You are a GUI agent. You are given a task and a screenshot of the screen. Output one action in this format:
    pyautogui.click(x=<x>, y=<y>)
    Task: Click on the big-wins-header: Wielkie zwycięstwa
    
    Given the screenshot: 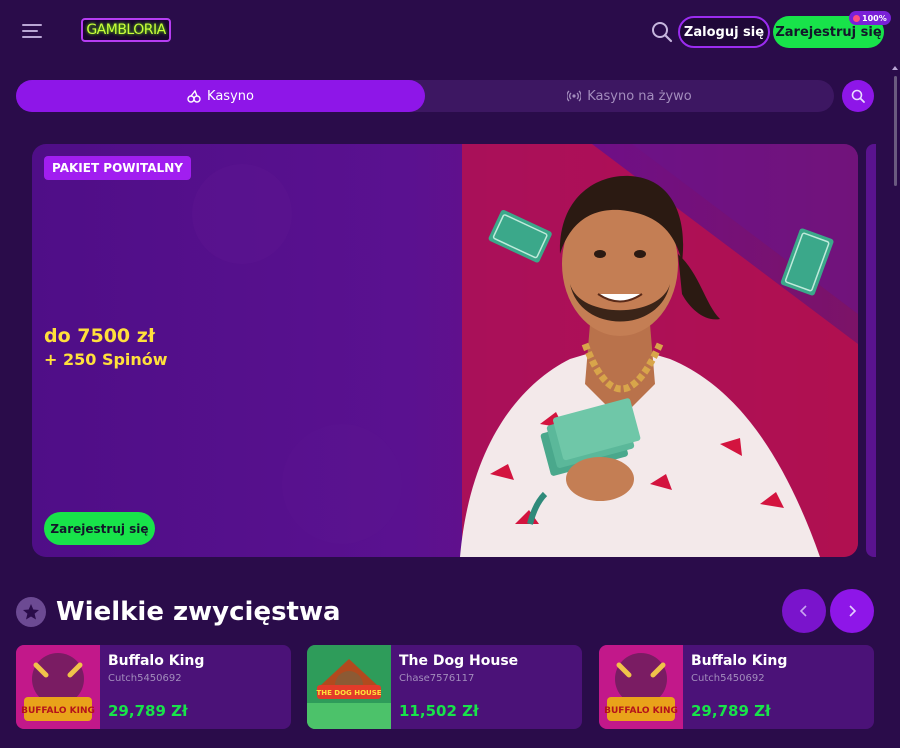 What is the action you would take?
    pyautogui.click(x=178, y=612)
    